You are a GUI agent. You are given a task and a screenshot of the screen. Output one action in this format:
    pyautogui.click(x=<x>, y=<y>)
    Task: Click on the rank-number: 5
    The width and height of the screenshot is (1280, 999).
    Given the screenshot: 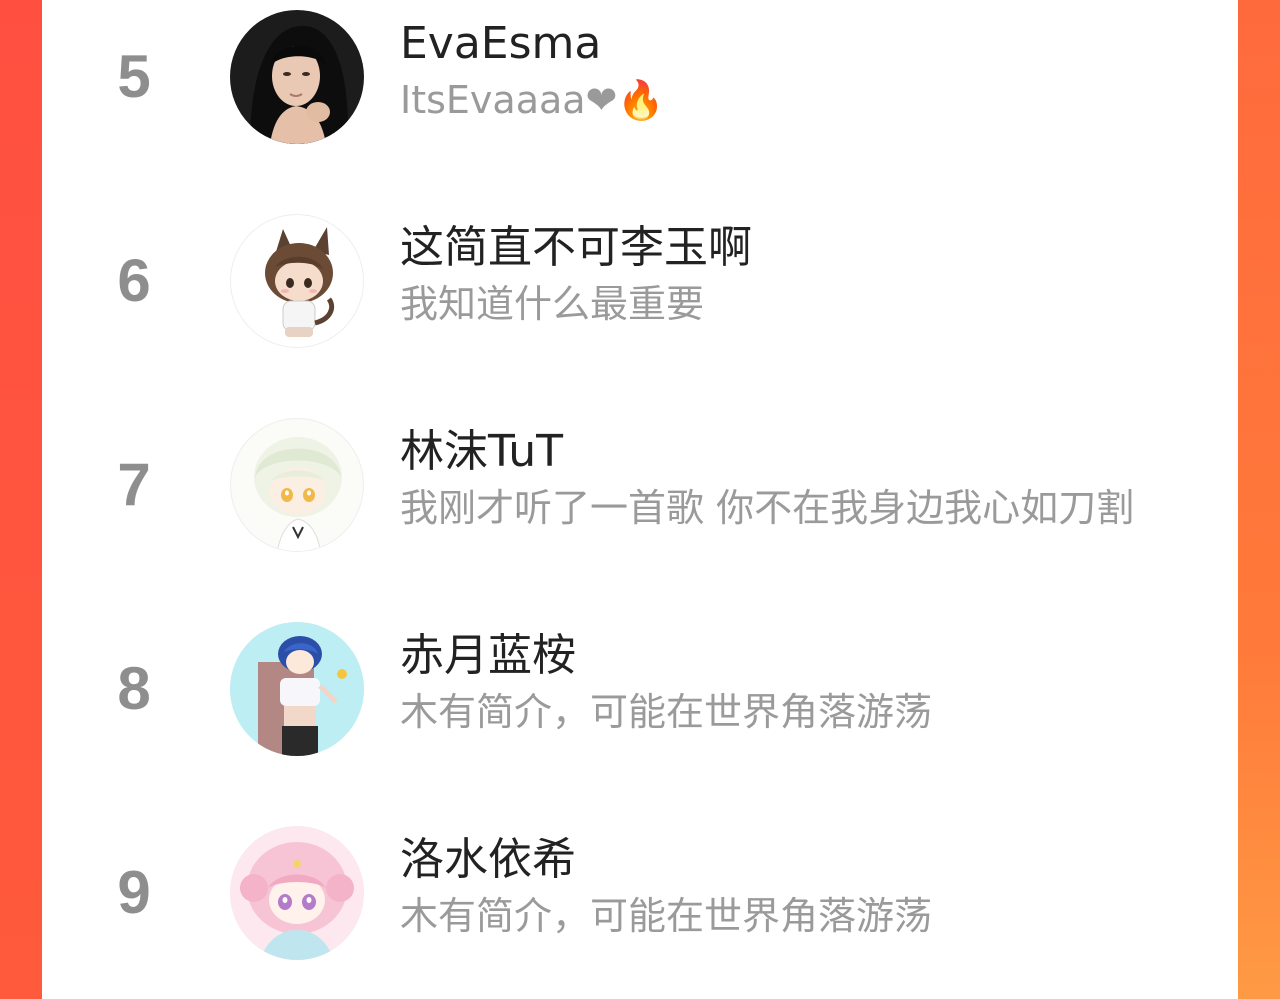 What is the action you would take?
    pyautogui.click(x=134, y=76)
    